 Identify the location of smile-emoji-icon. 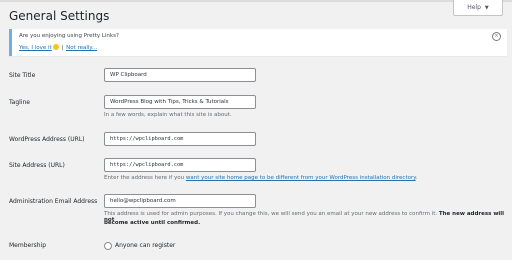
(55, 47).